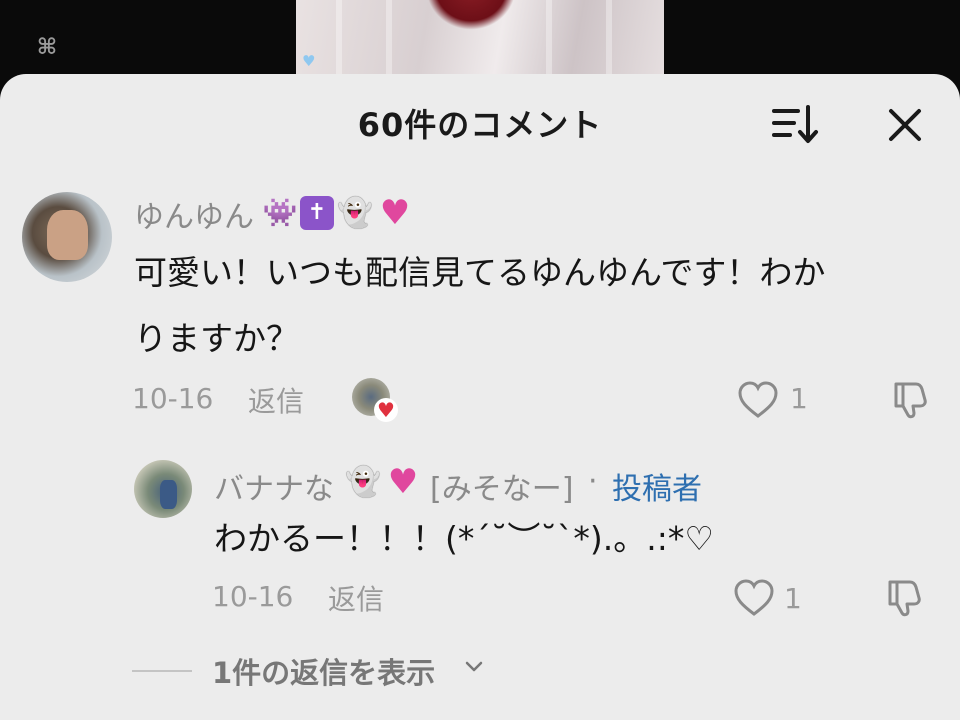  Describe the element at coordinates (47, 47) in the screenshot. I see `capcut-logo-icon: ⌘` at that location.